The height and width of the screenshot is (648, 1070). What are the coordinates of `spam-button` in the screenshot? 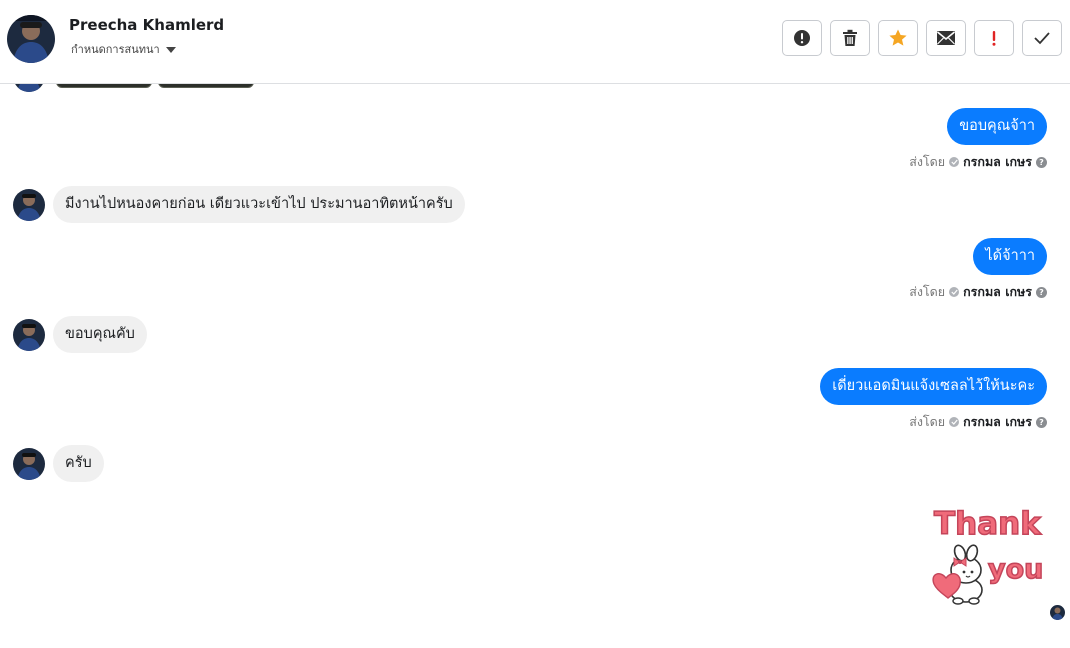 It's located at (802, 38).